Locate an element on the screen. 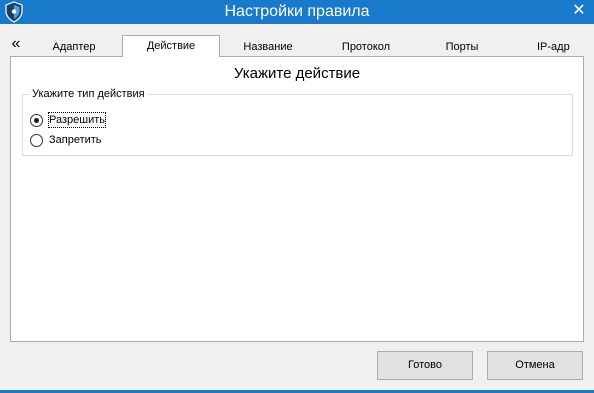 The height and width of the screenshot is (393, 594). window-title: Настройки правила is located at coordinates (297, 11).